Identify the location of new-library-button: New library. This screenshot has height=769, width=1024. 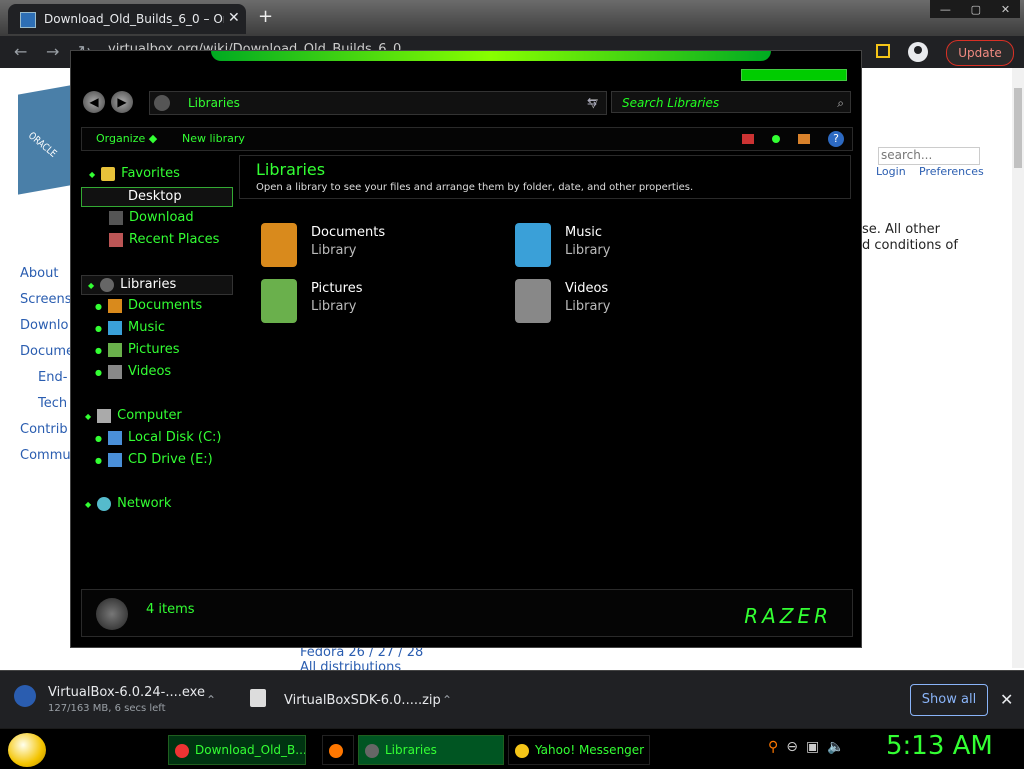
(213, 139).